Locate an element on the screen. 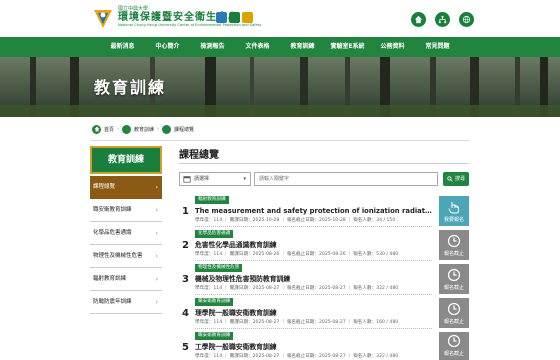 This screenshot has height=360, width=560. category-select: 請選擇 ▾ is located at coordinates (215, 179).